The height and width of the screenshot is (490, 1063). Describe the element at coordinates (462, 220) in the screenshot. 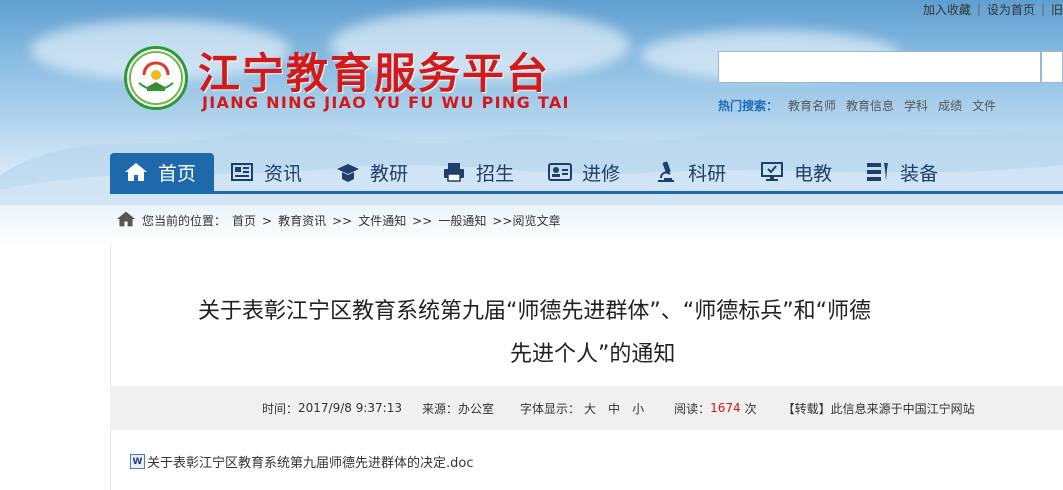

I see `breadcrumb-link-general-notice: 一般通知` at that location.